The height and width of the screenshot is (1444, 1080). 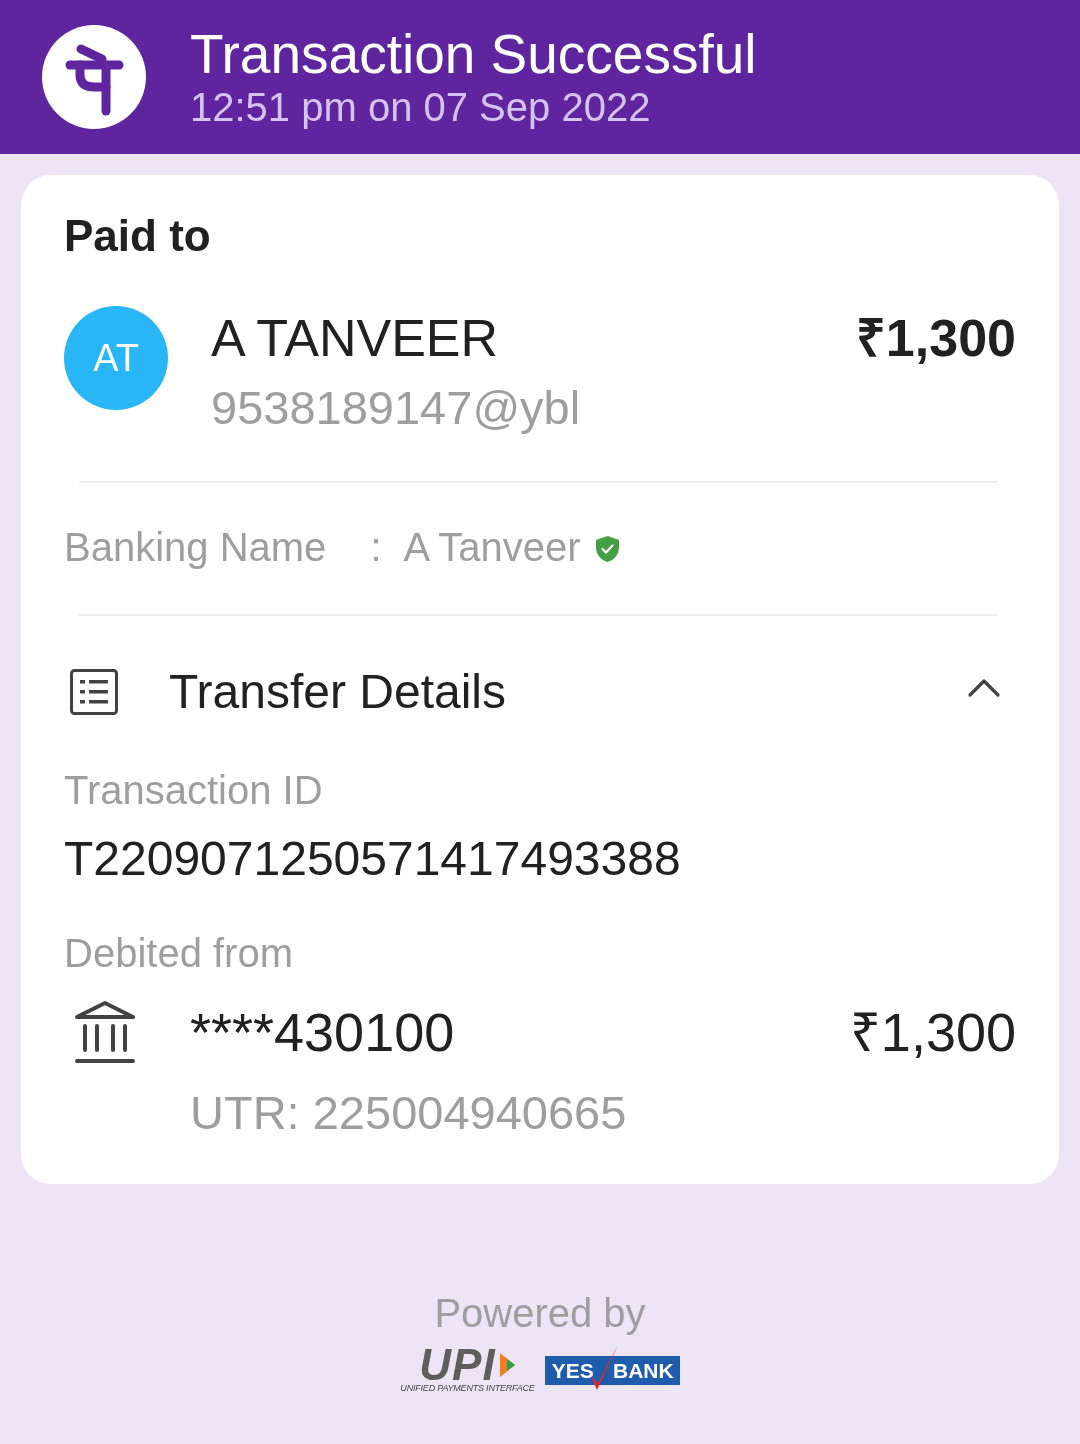 I want to click on avatar: AT, so click(x=116, y=358).